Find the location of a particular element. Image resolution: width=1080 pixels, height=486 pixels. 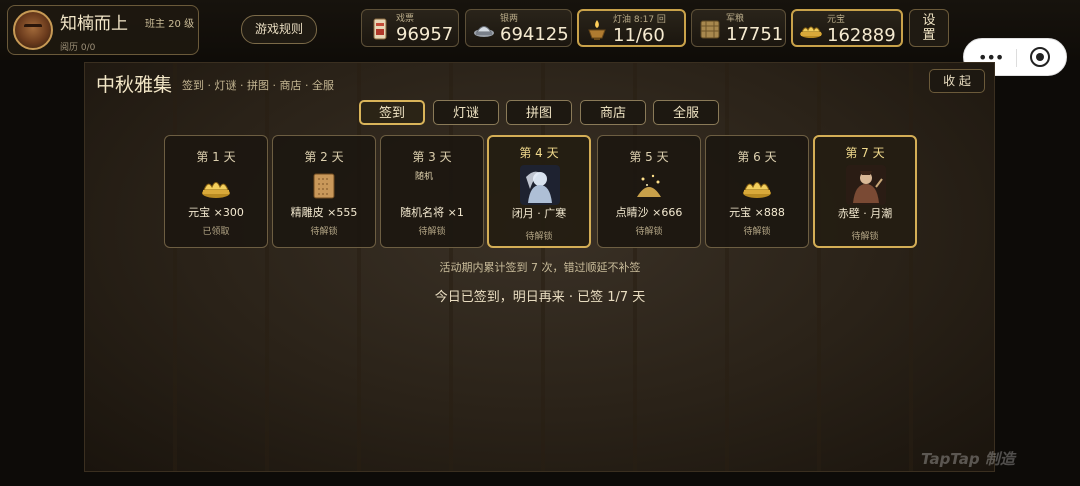

day-label: 第 6 天 is located at coordinates (757, 157).